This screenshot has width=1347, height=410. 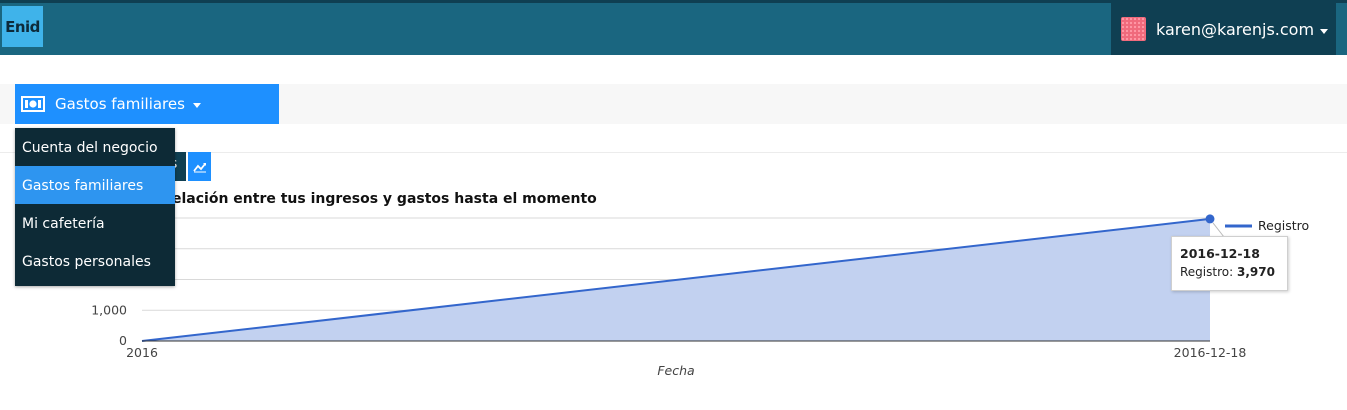 I want to click on dropdown-item-gastos-familiares: Gastos familiares, so click(x=95, y=185).